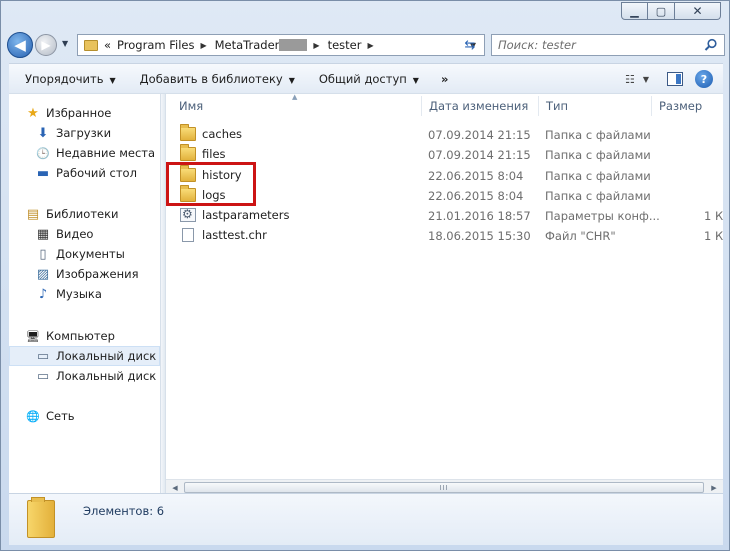  I want to click on sidebar-item-desktop: ▬ Рабочий стол, so click(84, 173).